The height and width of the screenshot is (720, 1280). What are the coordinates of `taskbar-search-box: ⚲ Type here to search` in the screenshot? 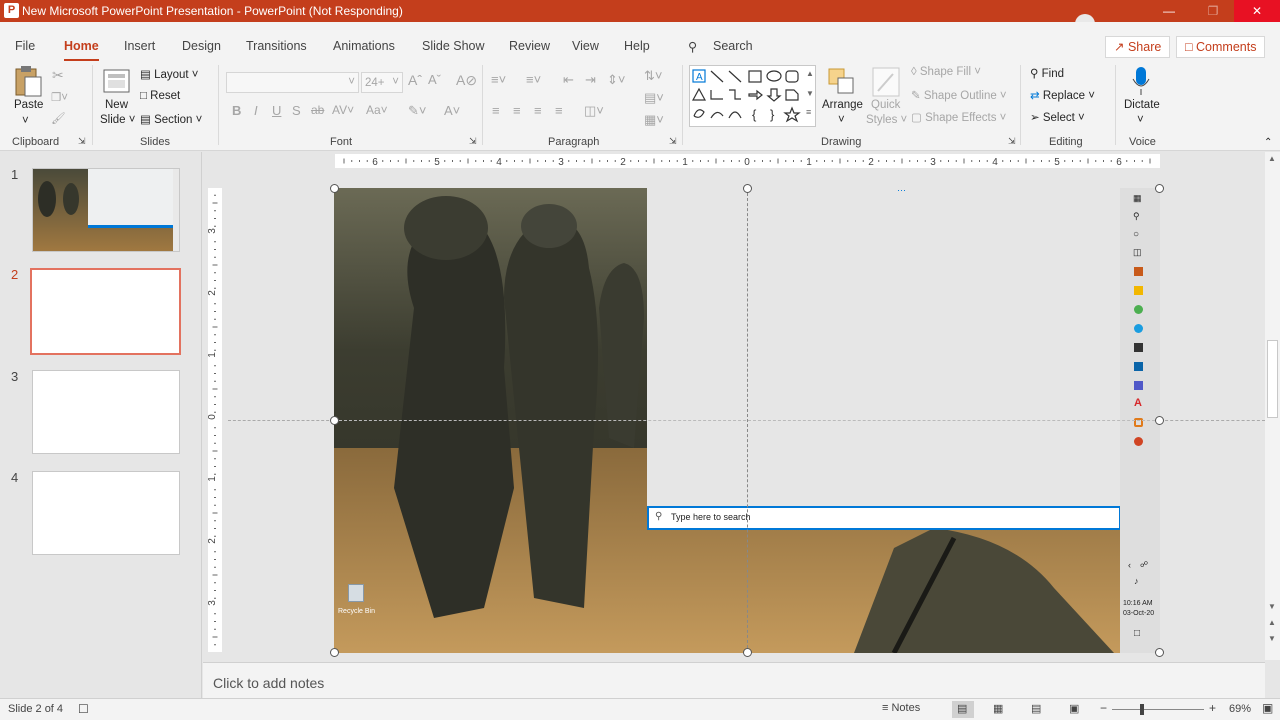 It's located at (884, 518).